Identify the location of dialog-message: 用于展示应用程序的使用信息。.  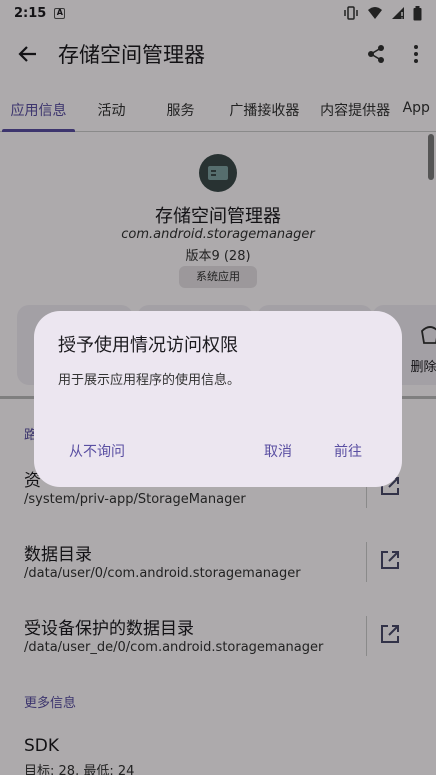
(149, 380).